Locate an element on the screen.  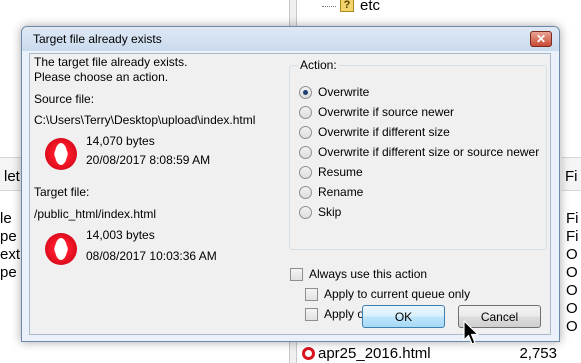
apply-queue-checkbox: Apply to current queue only is located at coordinates (387, 294).